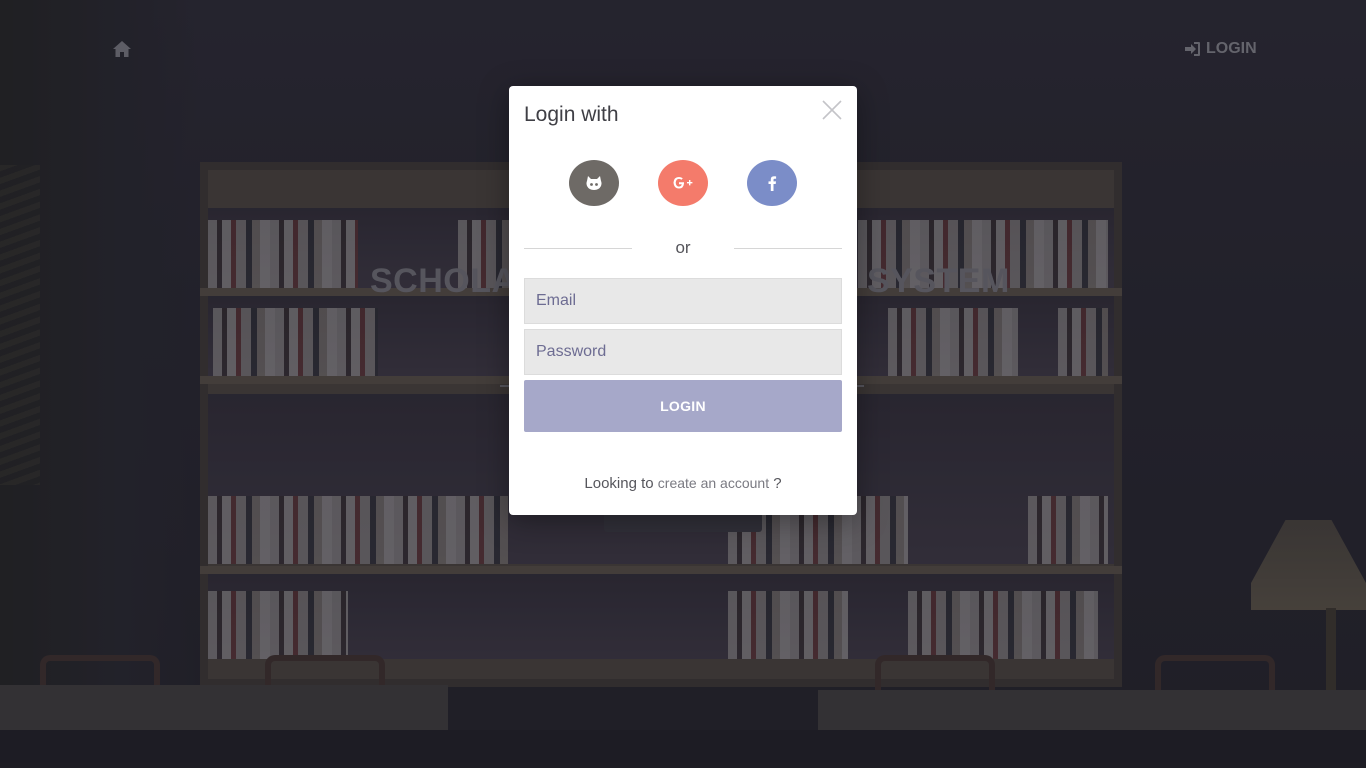 The height and width of the screenshot is (768, 1366). What do you see at coordinates (619, 483) in the screenshot?
I see `signup-prompt-prefix: Looking to` at bounding box center [619, 483].